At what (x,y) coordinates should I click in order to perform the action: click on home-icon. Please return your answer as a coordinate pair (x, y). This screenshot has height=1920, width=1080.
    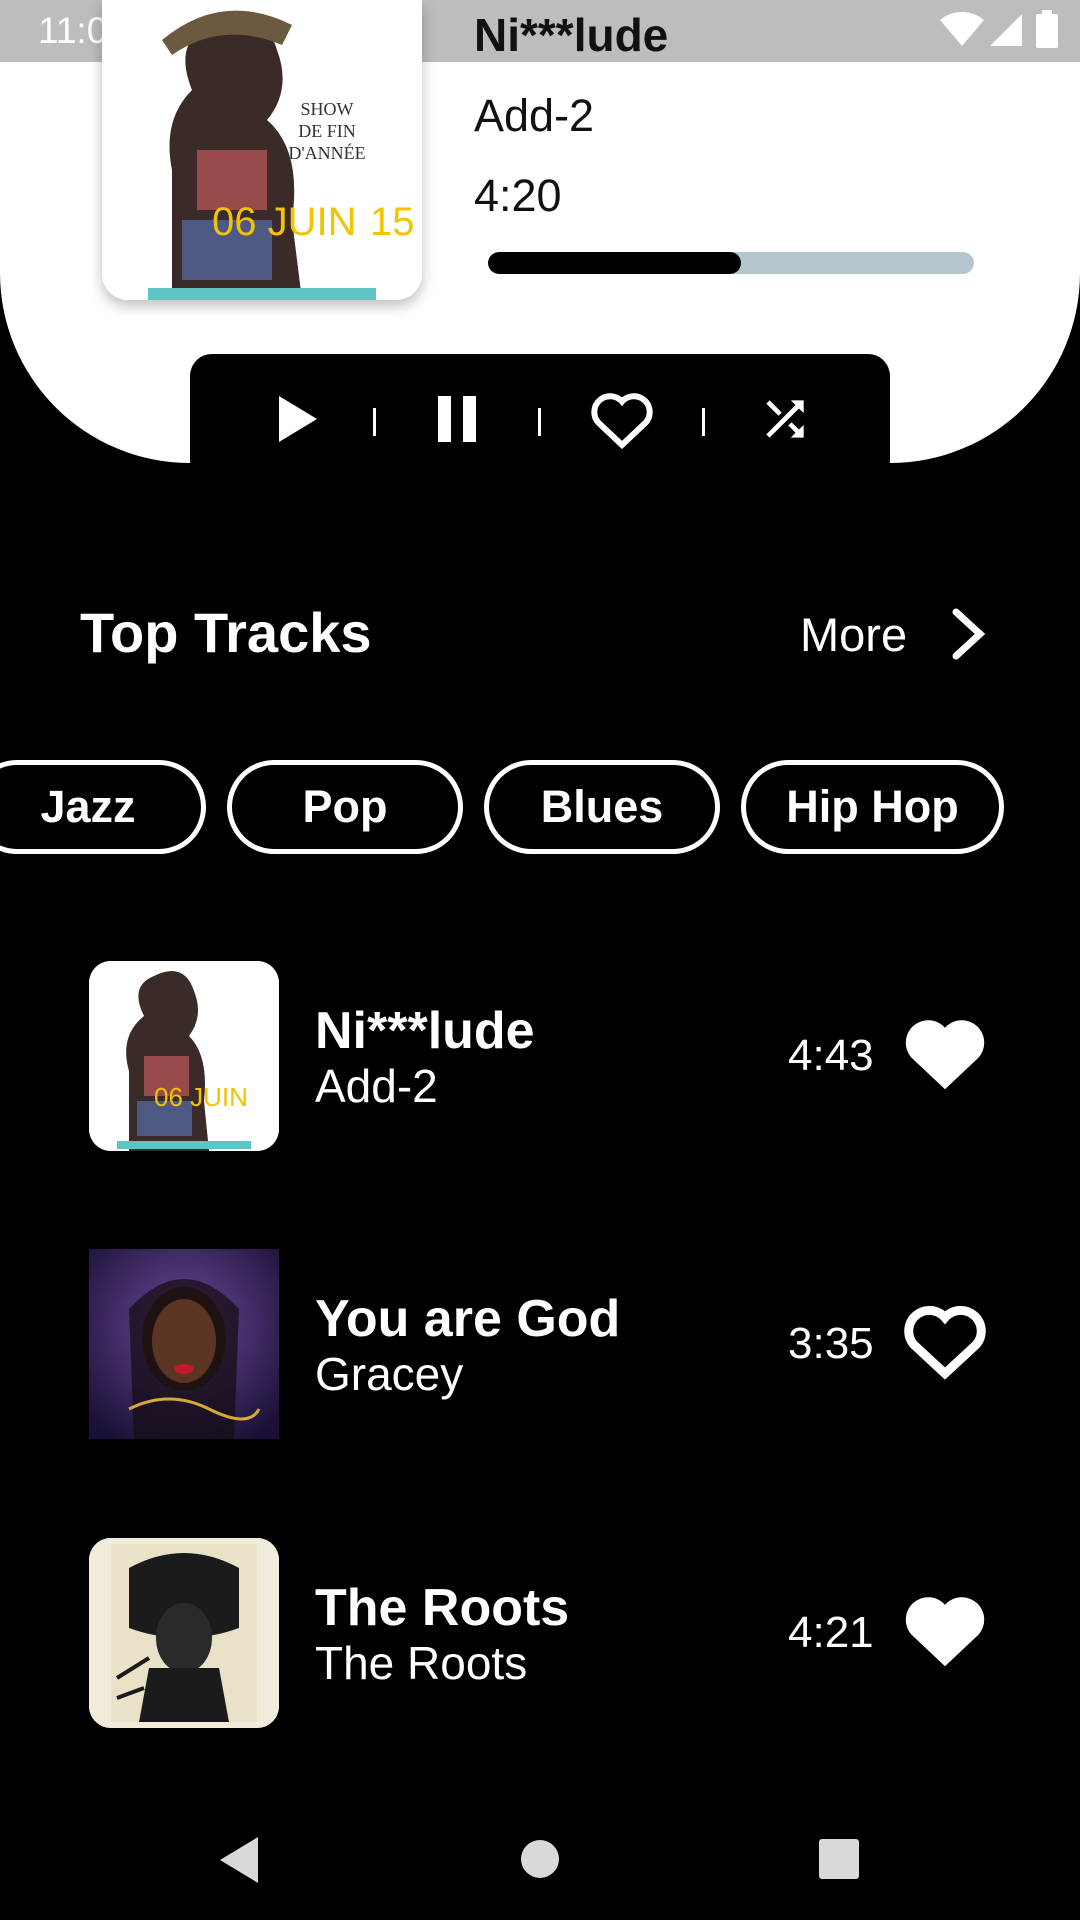
    Looking at the image, I should click on (540, 1861).